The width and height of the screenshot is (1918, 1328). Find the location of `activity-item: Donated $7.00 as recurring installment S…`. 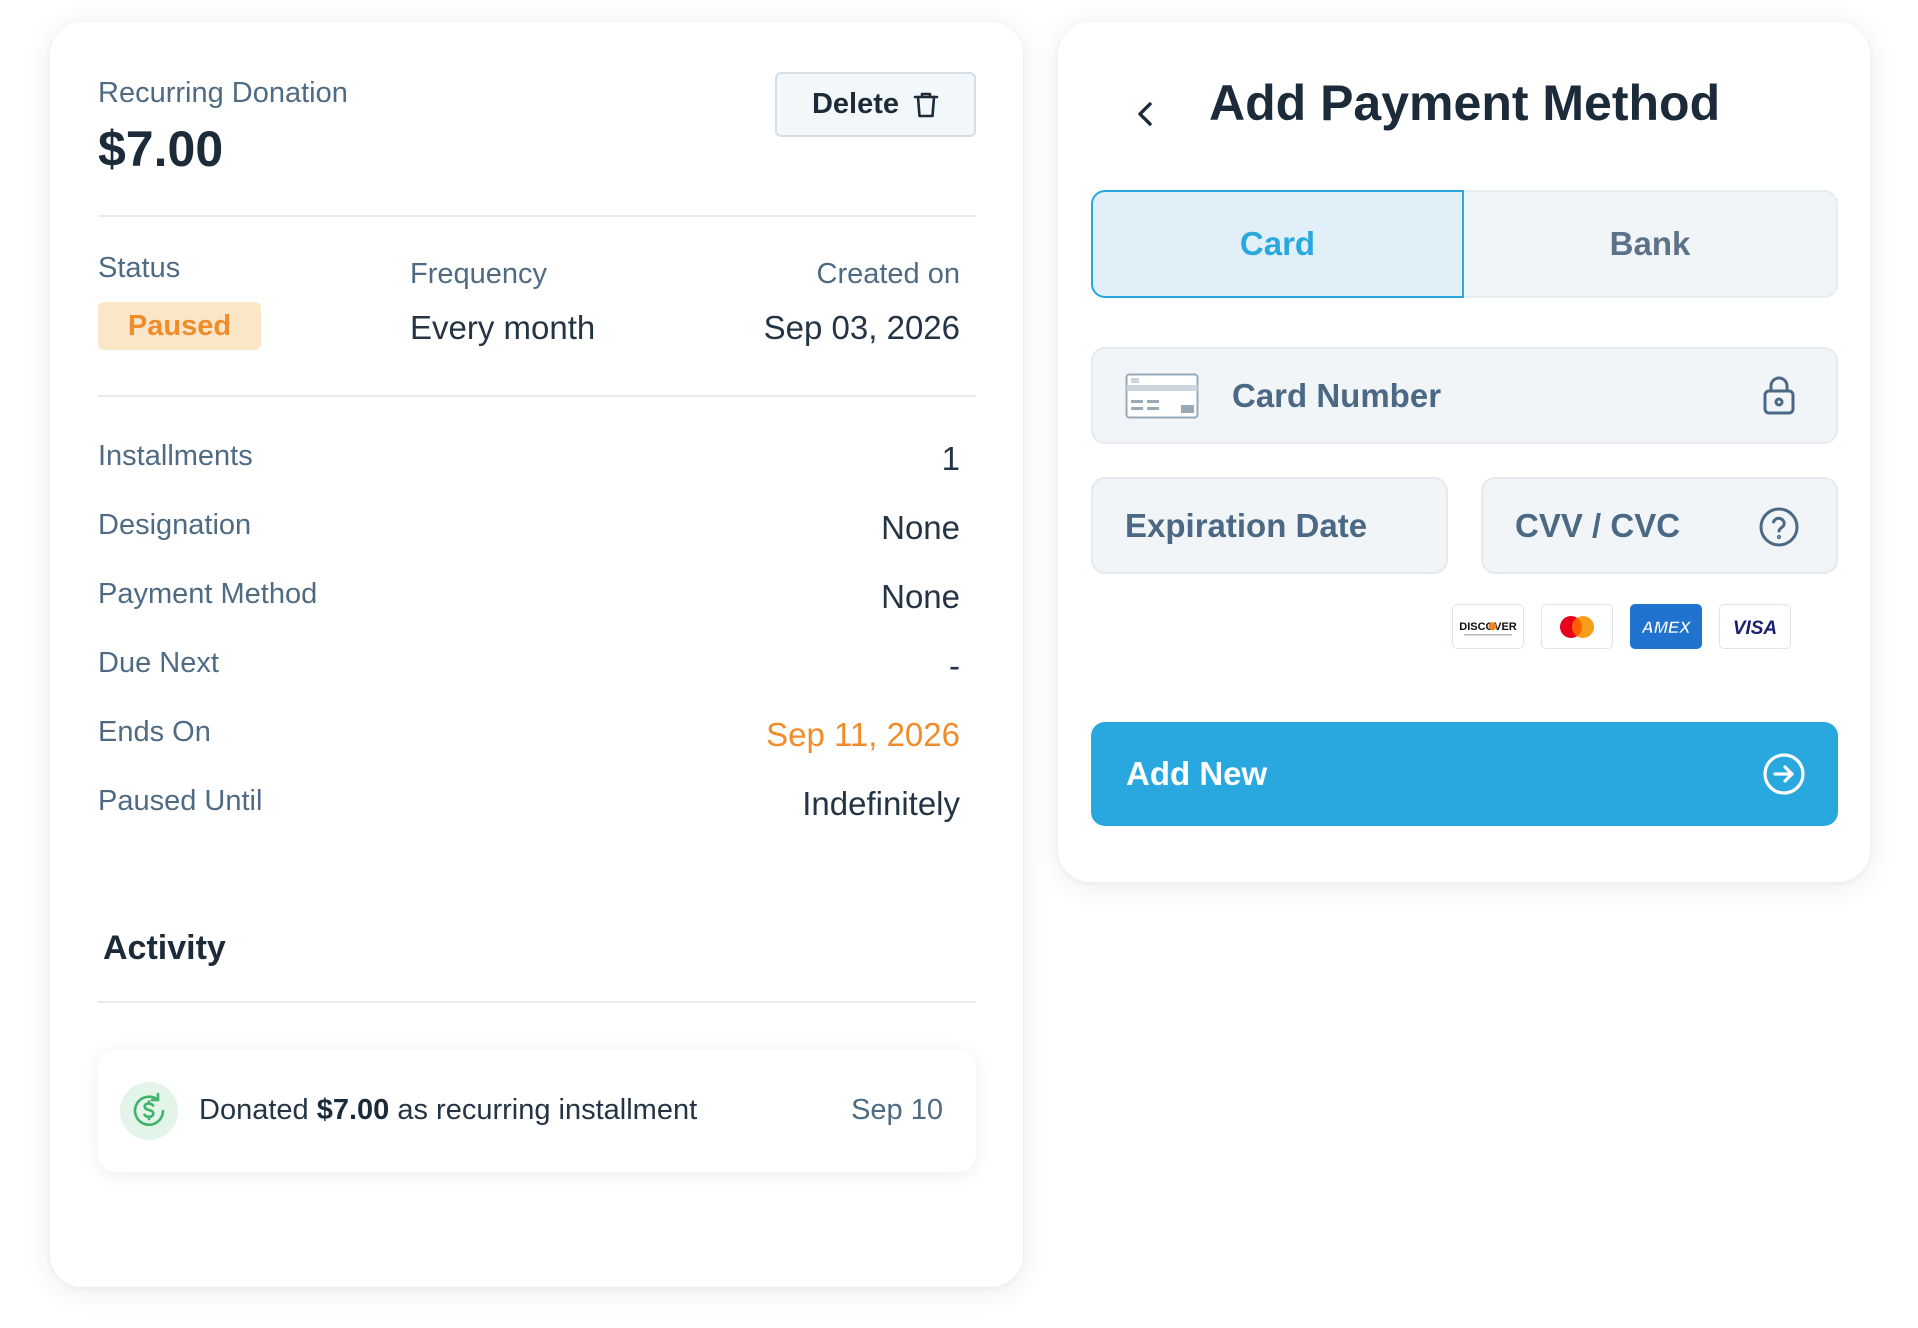

activity-item: Donated $7.00 as recurring installment S… is located at coordinates (537, 1111).